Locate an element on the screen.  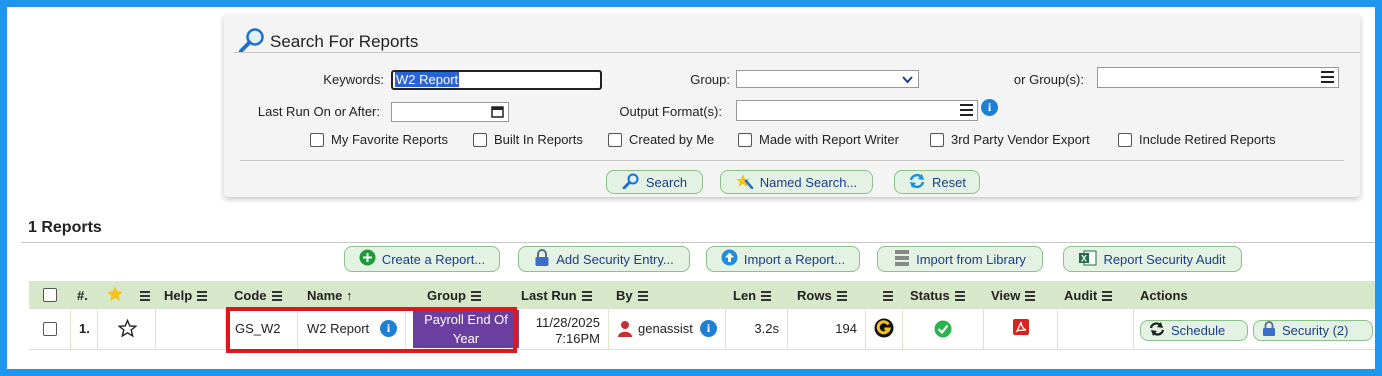
security-button: Security (2) is located at coordinates (1313, 330).